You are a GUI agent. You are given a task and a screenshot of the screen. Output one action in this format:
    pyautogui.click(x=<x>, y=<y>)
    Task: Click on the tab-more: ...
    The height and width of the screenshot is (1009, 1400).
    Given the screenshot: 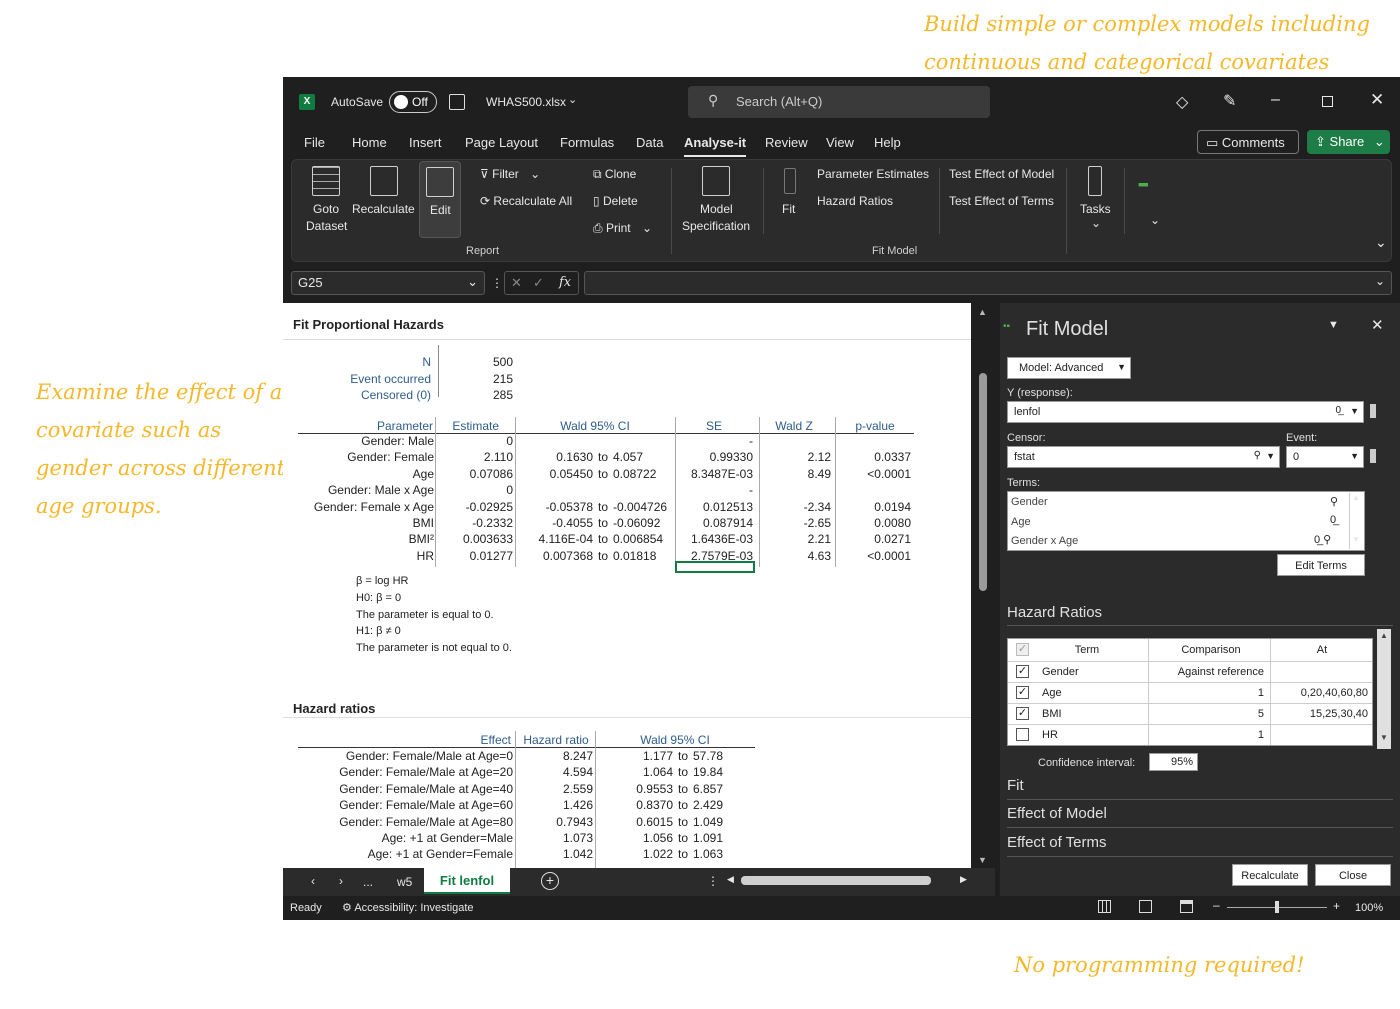 What is the action you would take?
    pyautogui.click(x=368, y=882)
    